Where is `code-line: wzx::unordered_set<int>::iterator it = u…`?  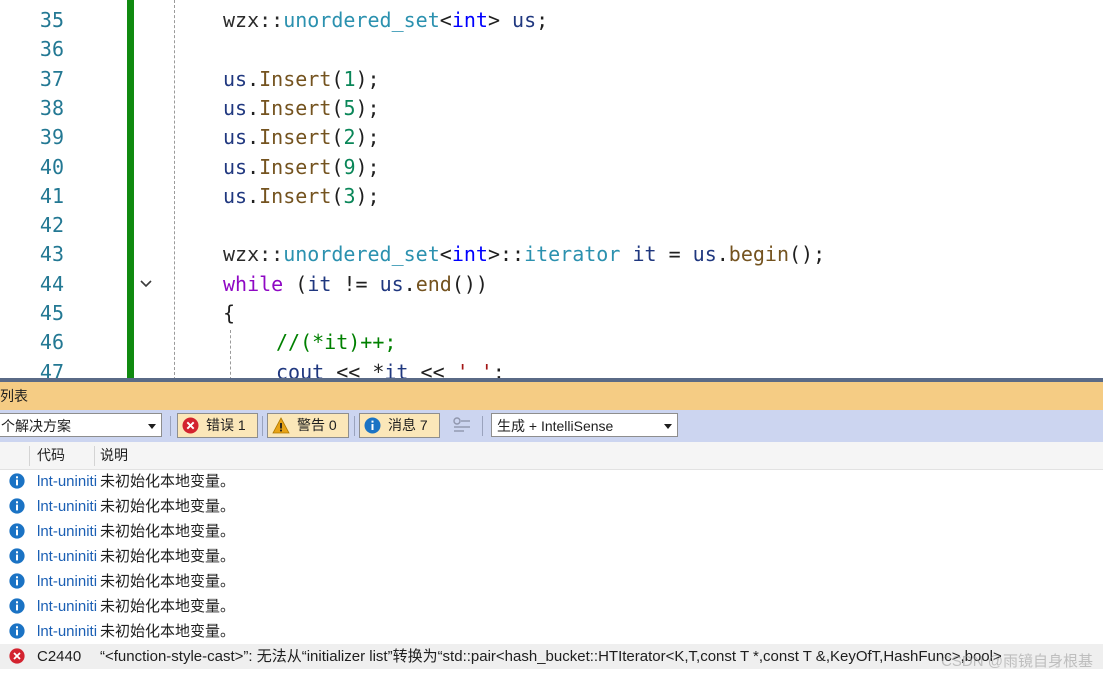
code-line: wzx::unordered_set<int>::iterator it = u… is located at coordinates (524, 254).